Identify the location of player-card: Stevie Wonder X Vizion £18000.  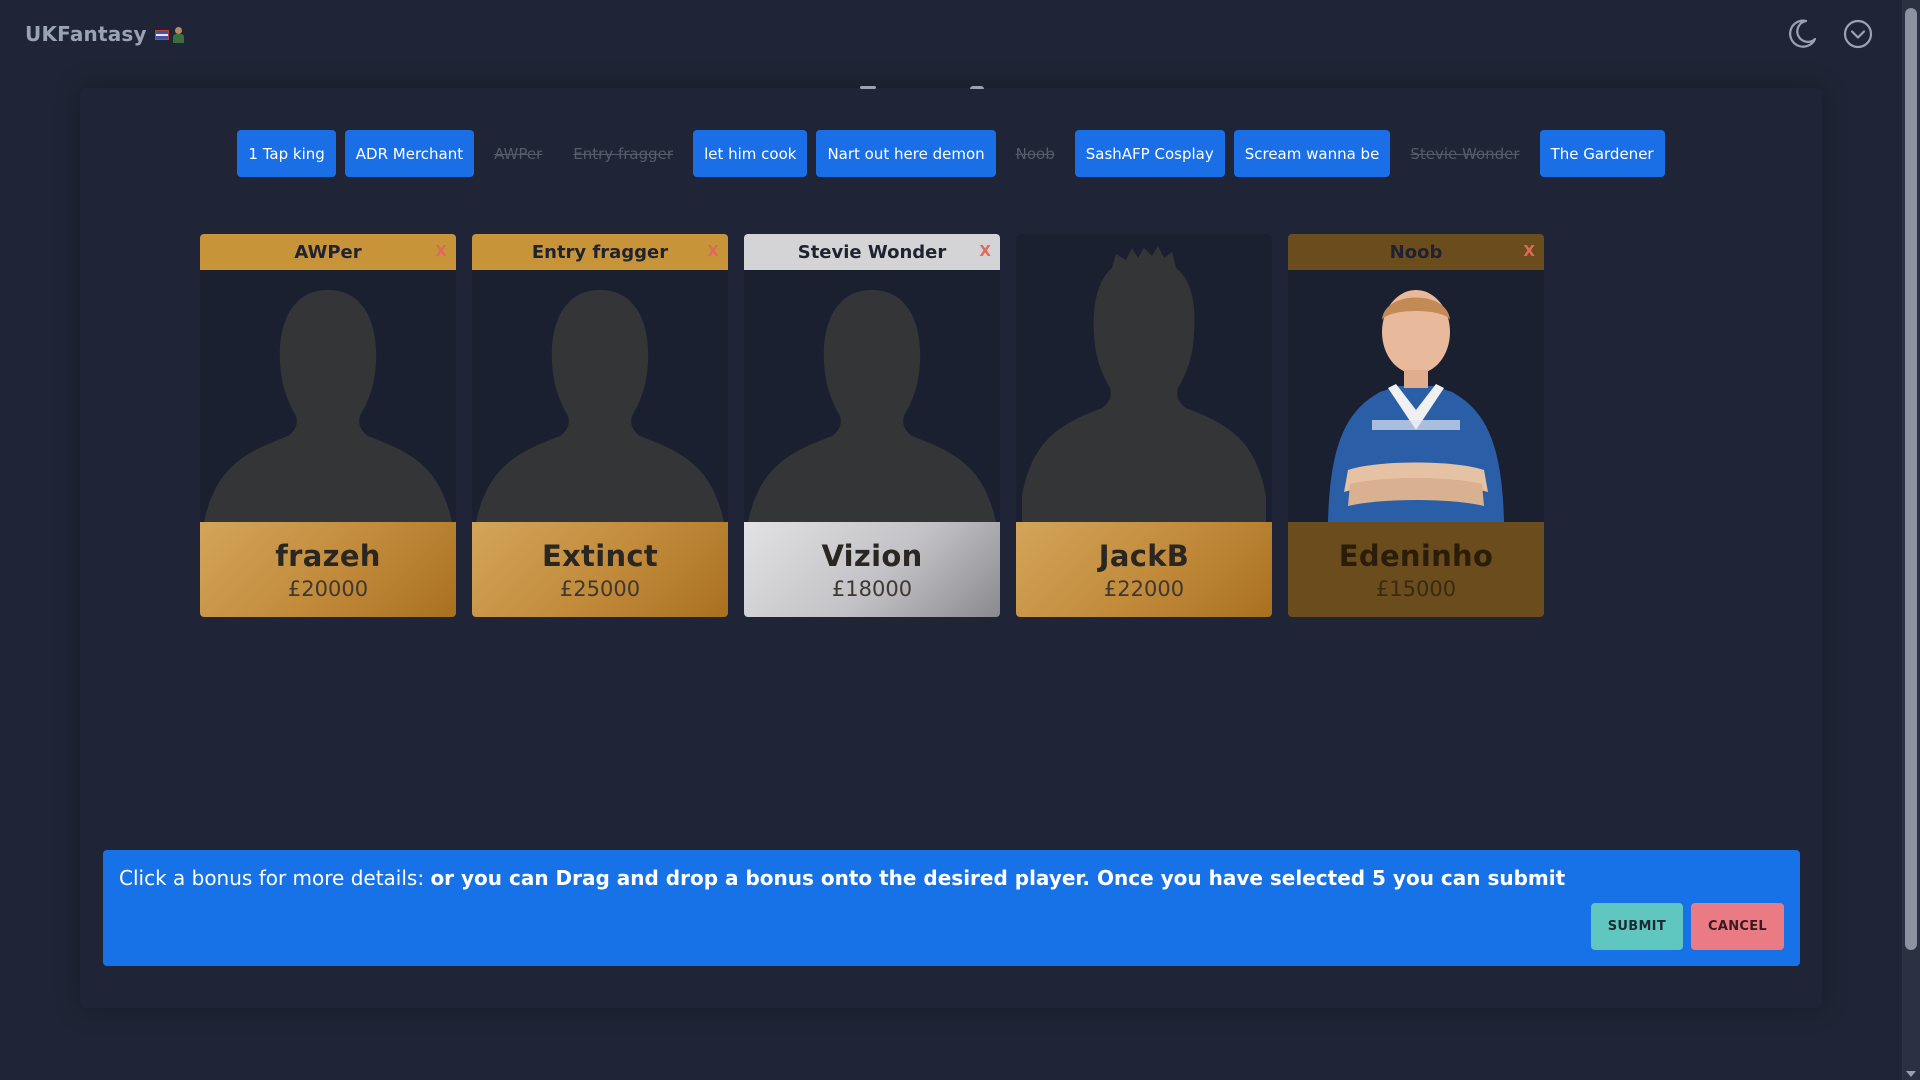
(872, 425).